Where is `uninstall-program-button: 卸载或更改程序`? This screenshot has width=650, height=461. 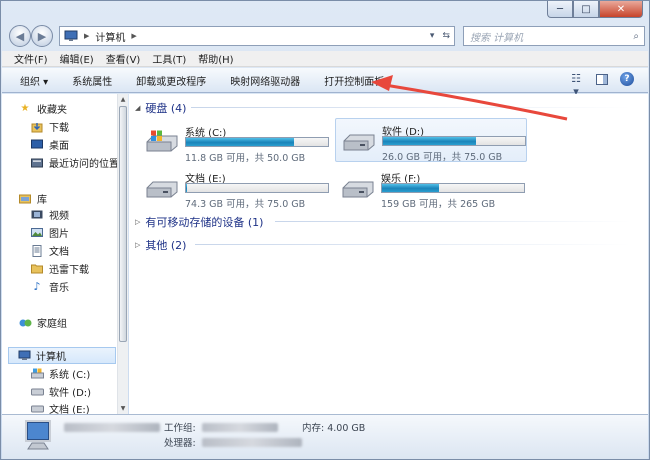 uninstall-program-button: 卸载或更改程序 is located at coordinates (171, 80).